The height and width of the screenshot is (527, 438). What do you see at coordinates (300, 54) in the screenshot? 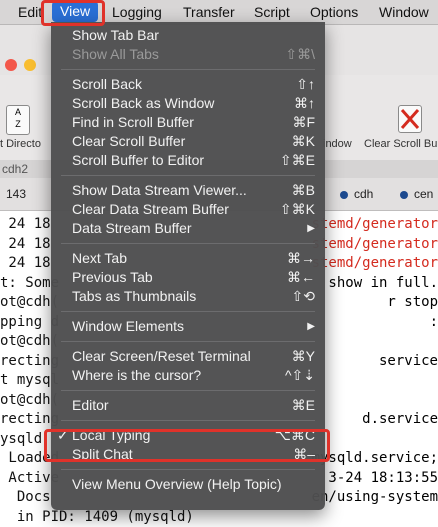
I see `menu-item-shortcut: ⇧⌘\` at bounding box center [300, 54].